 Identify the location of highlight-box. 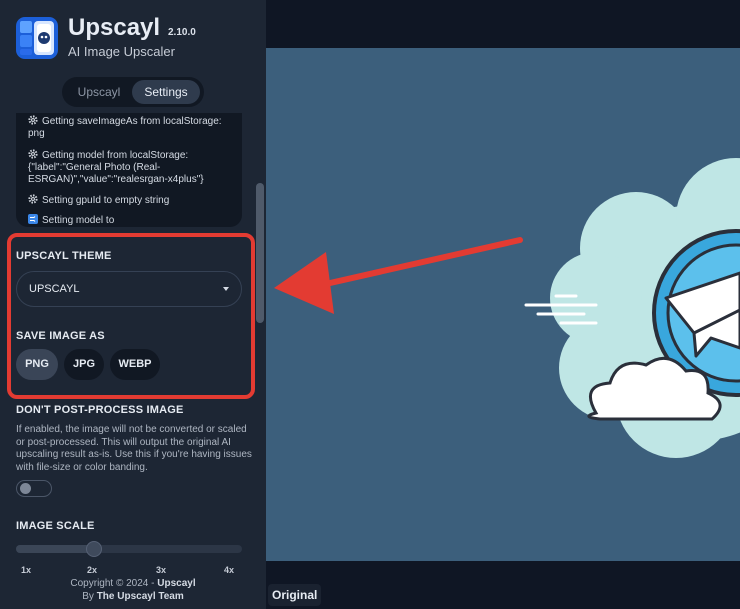
(131, 316).